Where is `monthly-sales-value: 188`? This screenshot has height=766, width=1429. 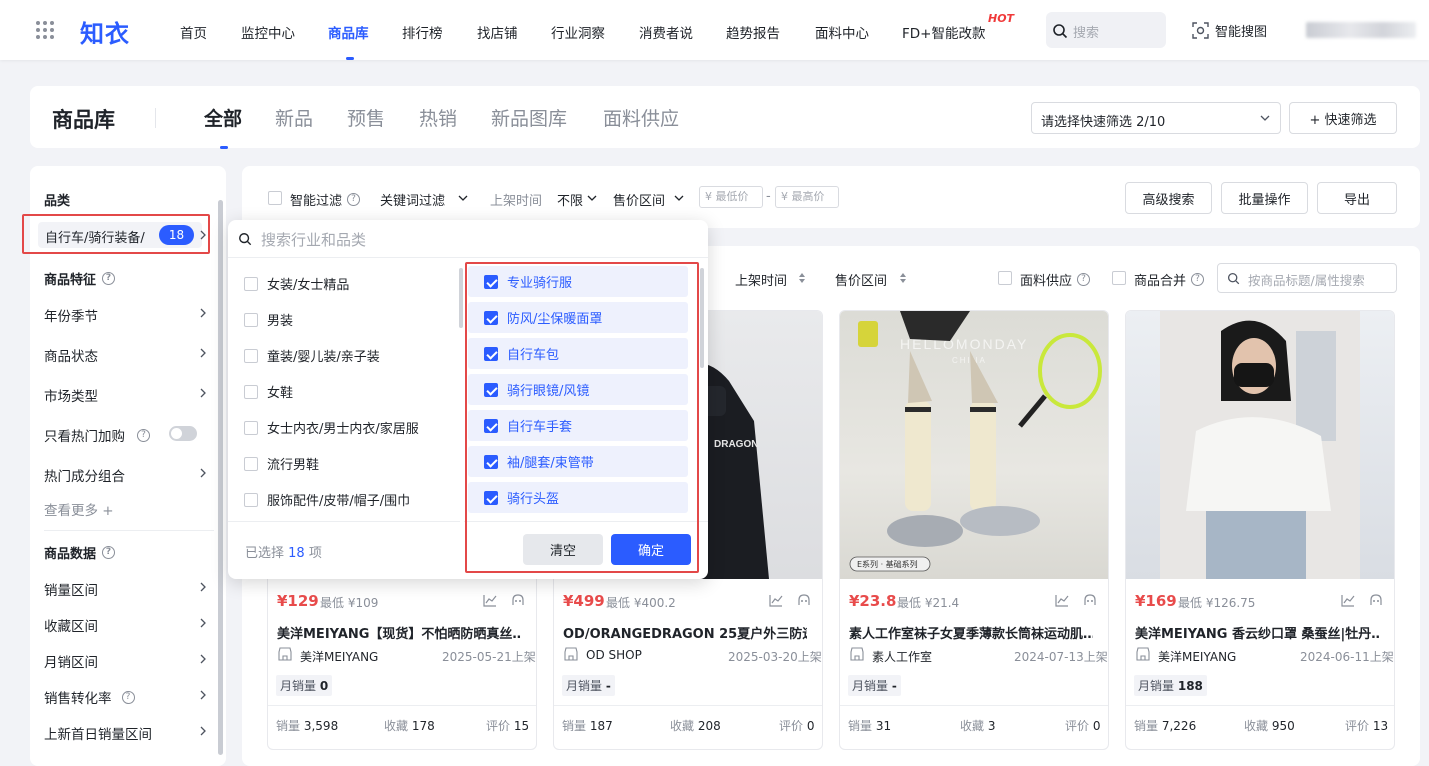
monthly-sales-value: 188 is located at coordinates (1190, 686).